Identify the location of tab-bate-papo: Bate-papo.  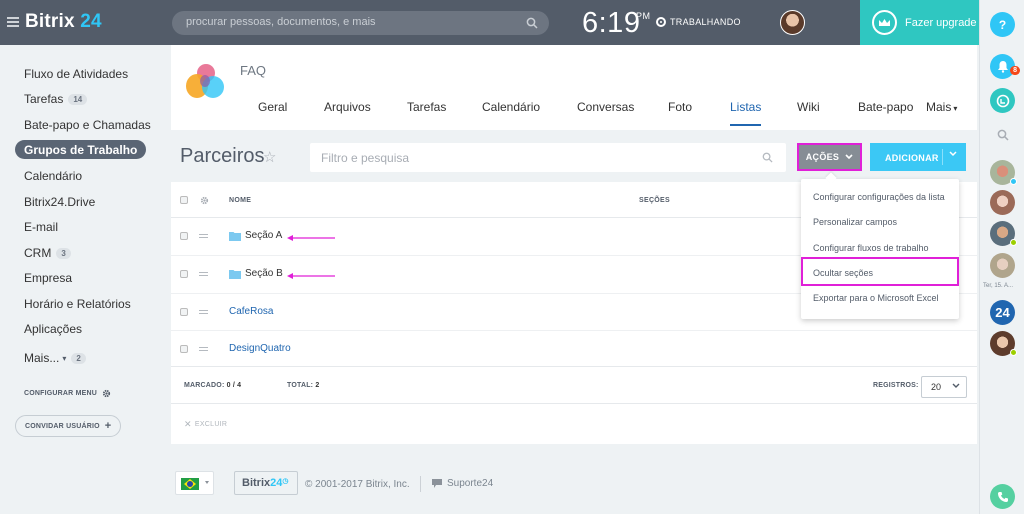
(885, 112).